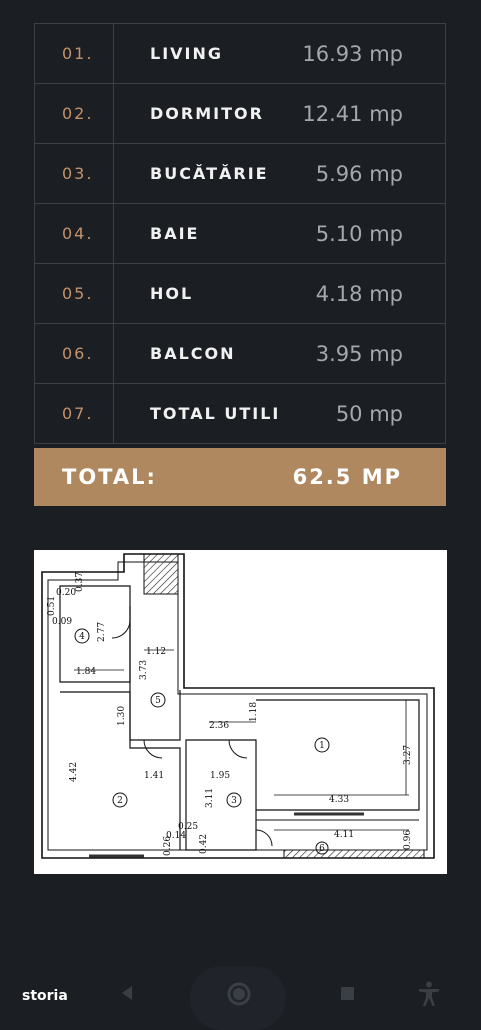 This screenshot has width=481, height=1030. What do you see at coordinates (45, 996) in the screenshot?
I see `storia-logo: storia` at bounding box center [45, 996].